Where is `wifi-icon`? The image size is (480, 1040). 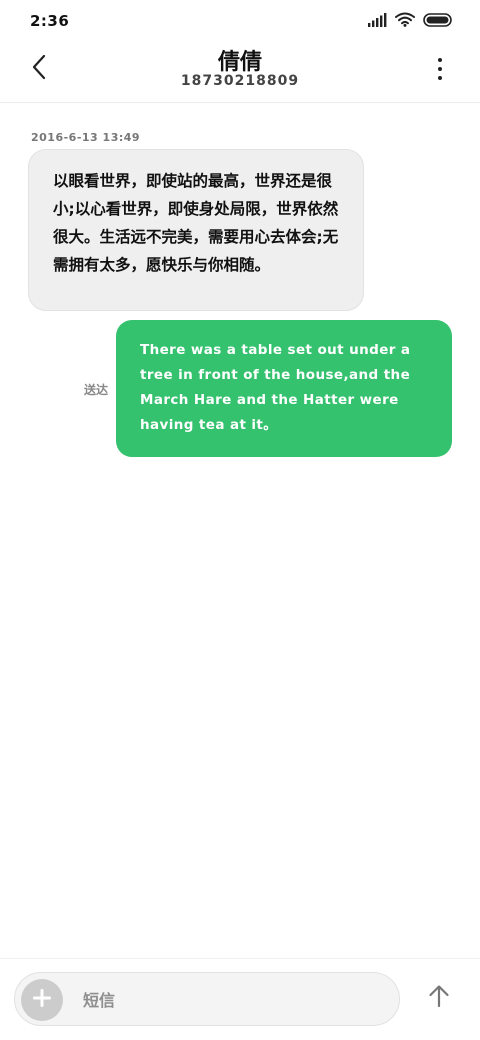
wifi-icon is located at coordinates (405, 21).